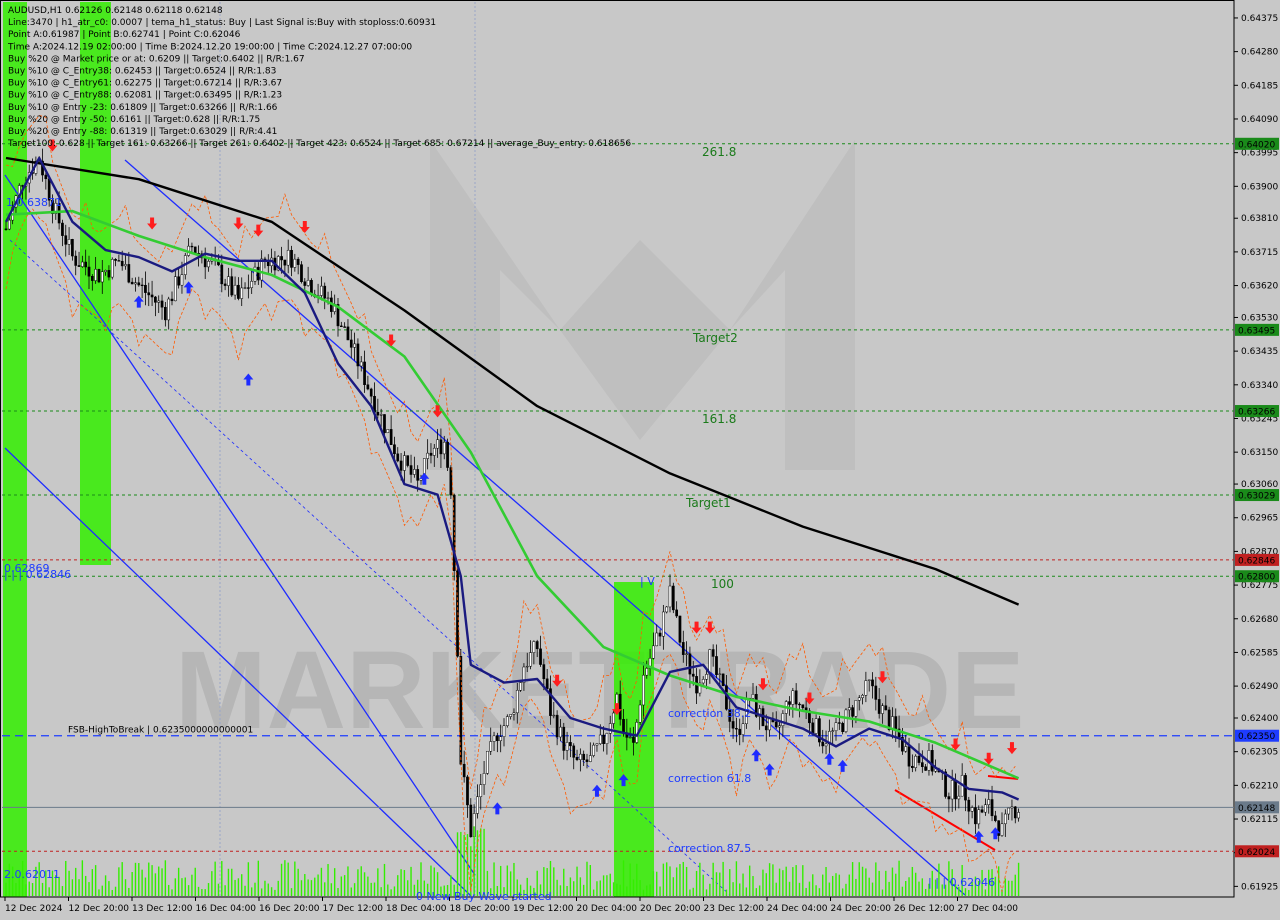 The width and height of the screenshot is (1280, 920). Describe the element at coordinates (1259, 86) in the screenshot. I see `price-tick-label: 0.64185` at that location.